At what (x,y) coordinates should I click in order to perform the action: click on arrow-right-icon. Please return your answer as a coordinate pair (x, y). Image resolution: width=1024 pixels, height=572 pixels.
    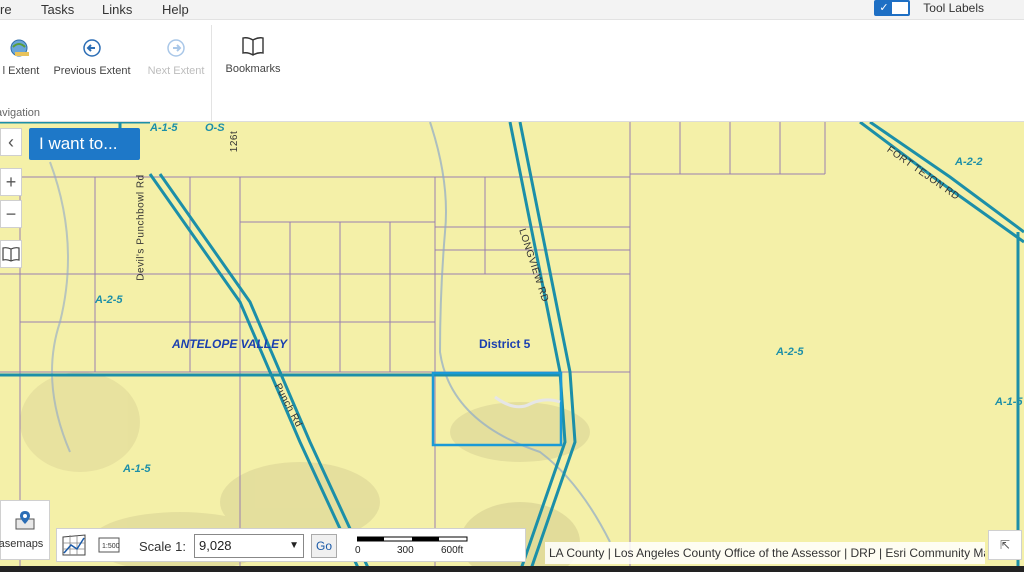
    Looking at the image, I should click on (176, 48).